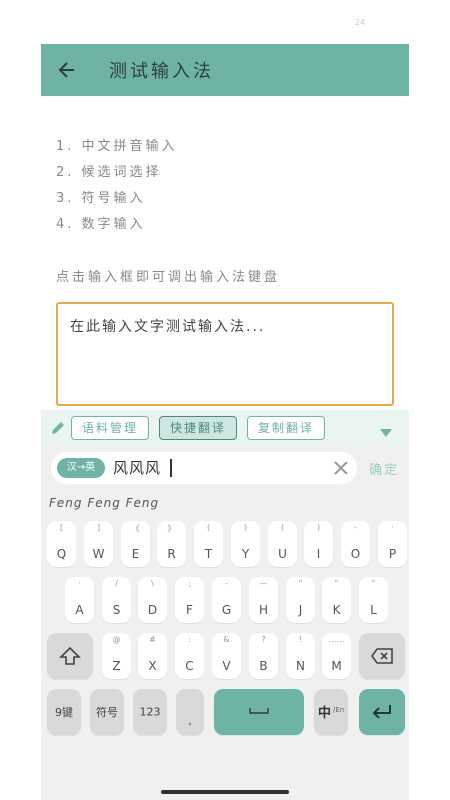 The image size is (450, 800). What do you see at coordinates (336, 610) in the screenshot?
I see `key-letter: K` at bounding box center [336, 610].